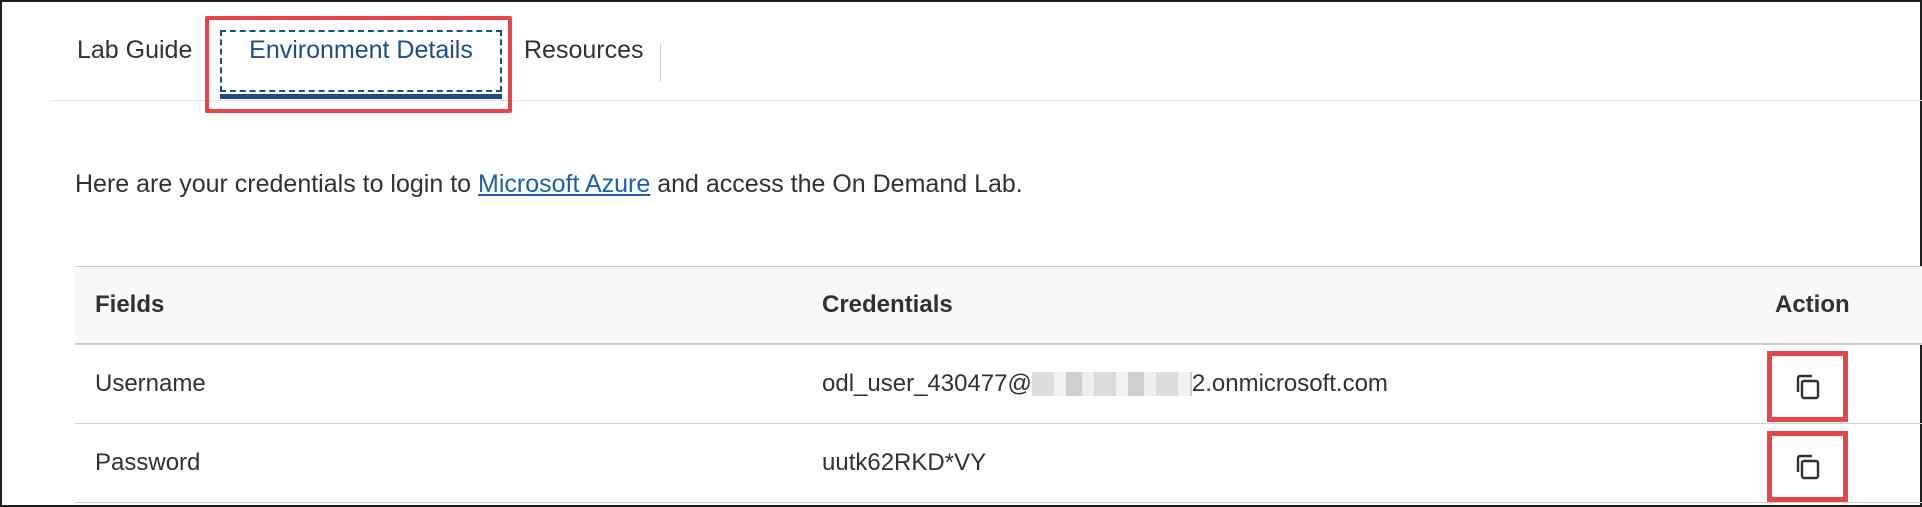 Image resolution: width=1922 pixels, height=507 pixels. What do you see at coordinates (148, 462) in the screenshot?
I see `field-password-label: Password` at bounding box center [148, 462].